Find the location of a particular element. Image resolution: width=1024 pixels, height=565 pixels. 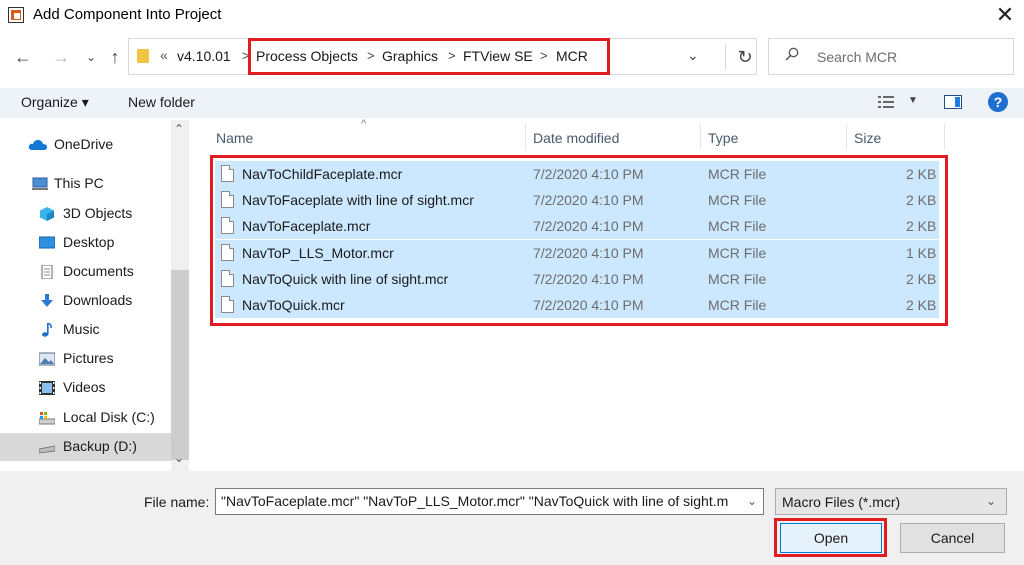

sidebar-item-documents: Documents is located at coordinates (85, 272).